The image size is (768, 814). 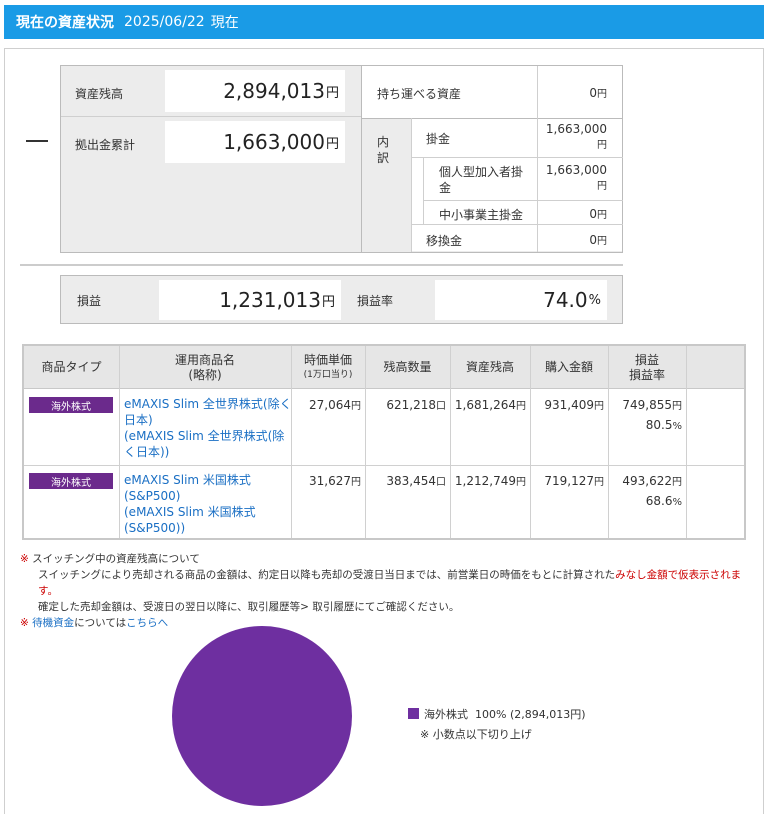 What do you see at coordinates (383, 150) in the screenshot?
I see `breakdown-label: 内 訳` at bounding box center [383, 150].